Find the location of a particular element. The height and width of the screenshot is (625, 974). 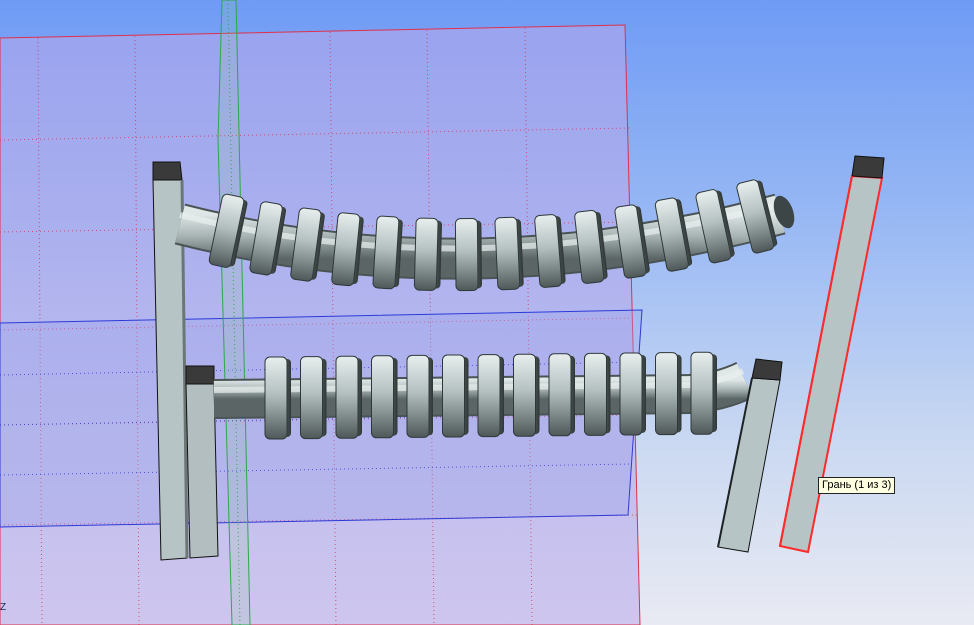

front-mounting-plate is located at coordinates (202, 462).